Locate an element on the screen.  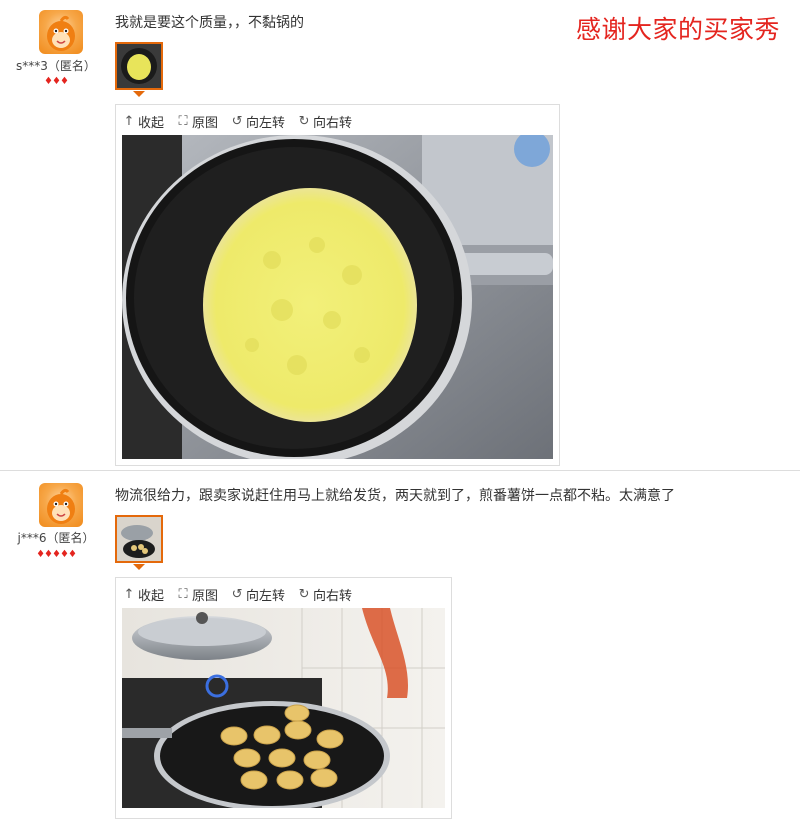
photo-viewer: ↑ 收起 ⛶ 原图 ↺ 向左转 ↻ 向右转 is located at coordinates (283, 698).